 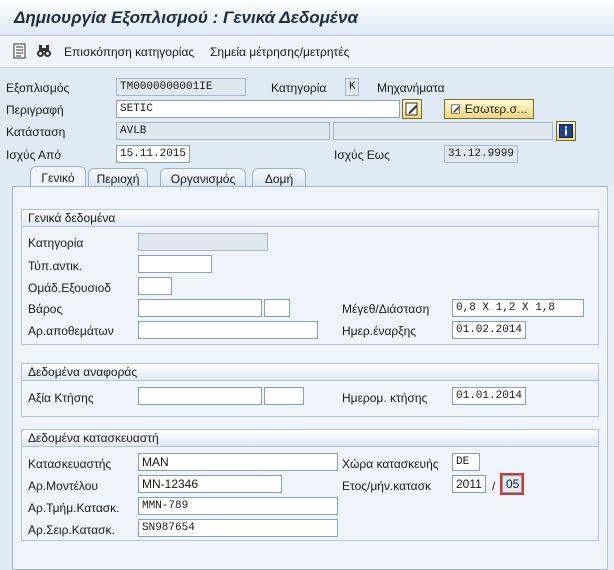 What do you see at coordinates (203, 242) in the screenshot?
I see `gen-category-field` at bounding box center [203, 242].